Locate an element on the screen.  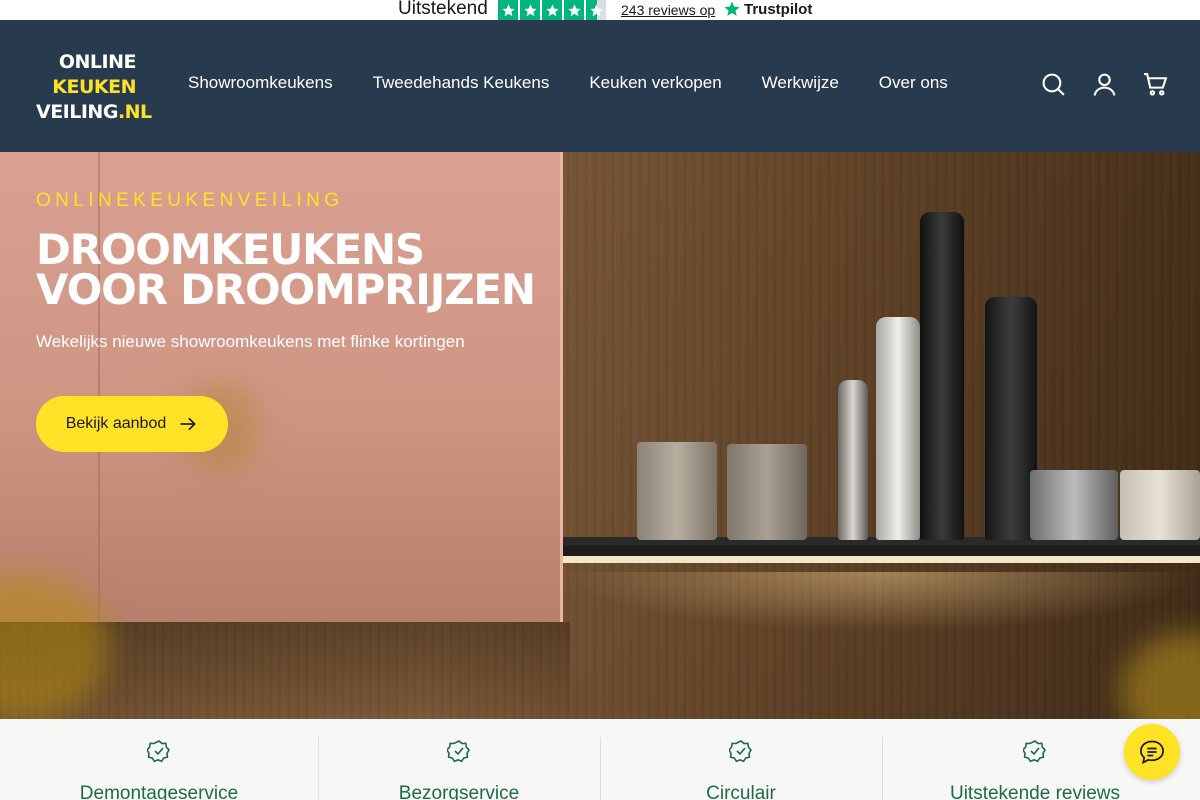
search-icon is located at coordinates (1053, 84).